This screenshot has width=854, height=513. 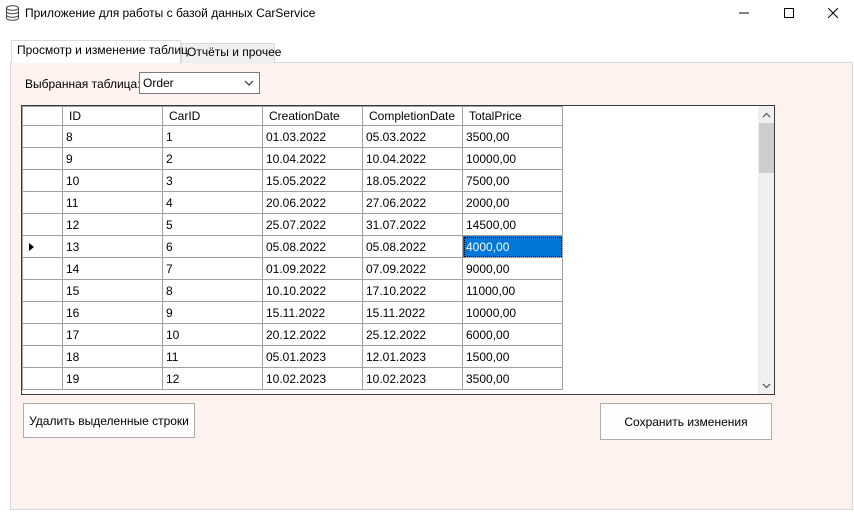 What do you see at coordinates (112, 116) in the screenshot?
I see `column-header-id: ID` at bounding box center [112, 116].